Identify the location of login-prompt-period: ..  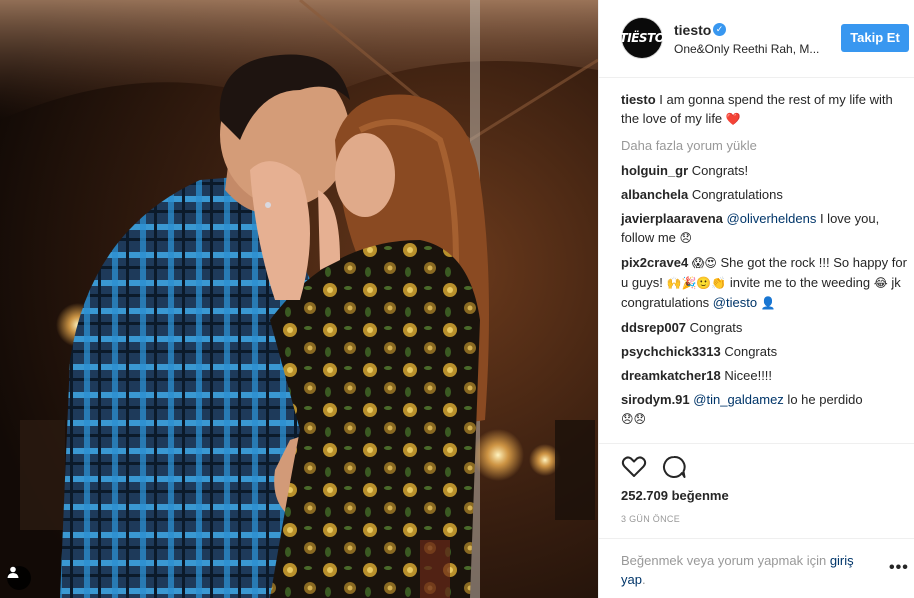
(643, 579).